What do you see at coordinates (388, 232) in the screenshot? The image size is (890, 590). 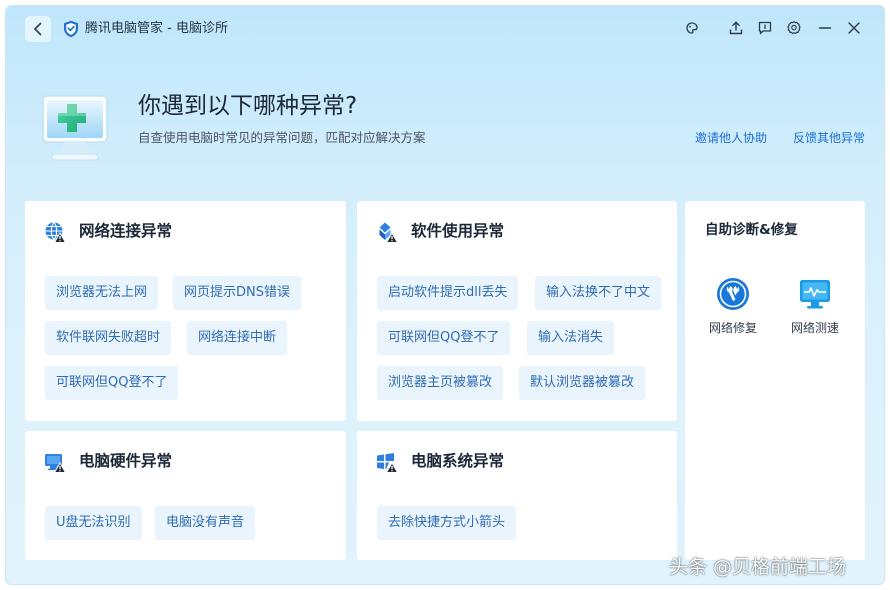 I see `software-warning-icon` at bounding box center [388, 232].